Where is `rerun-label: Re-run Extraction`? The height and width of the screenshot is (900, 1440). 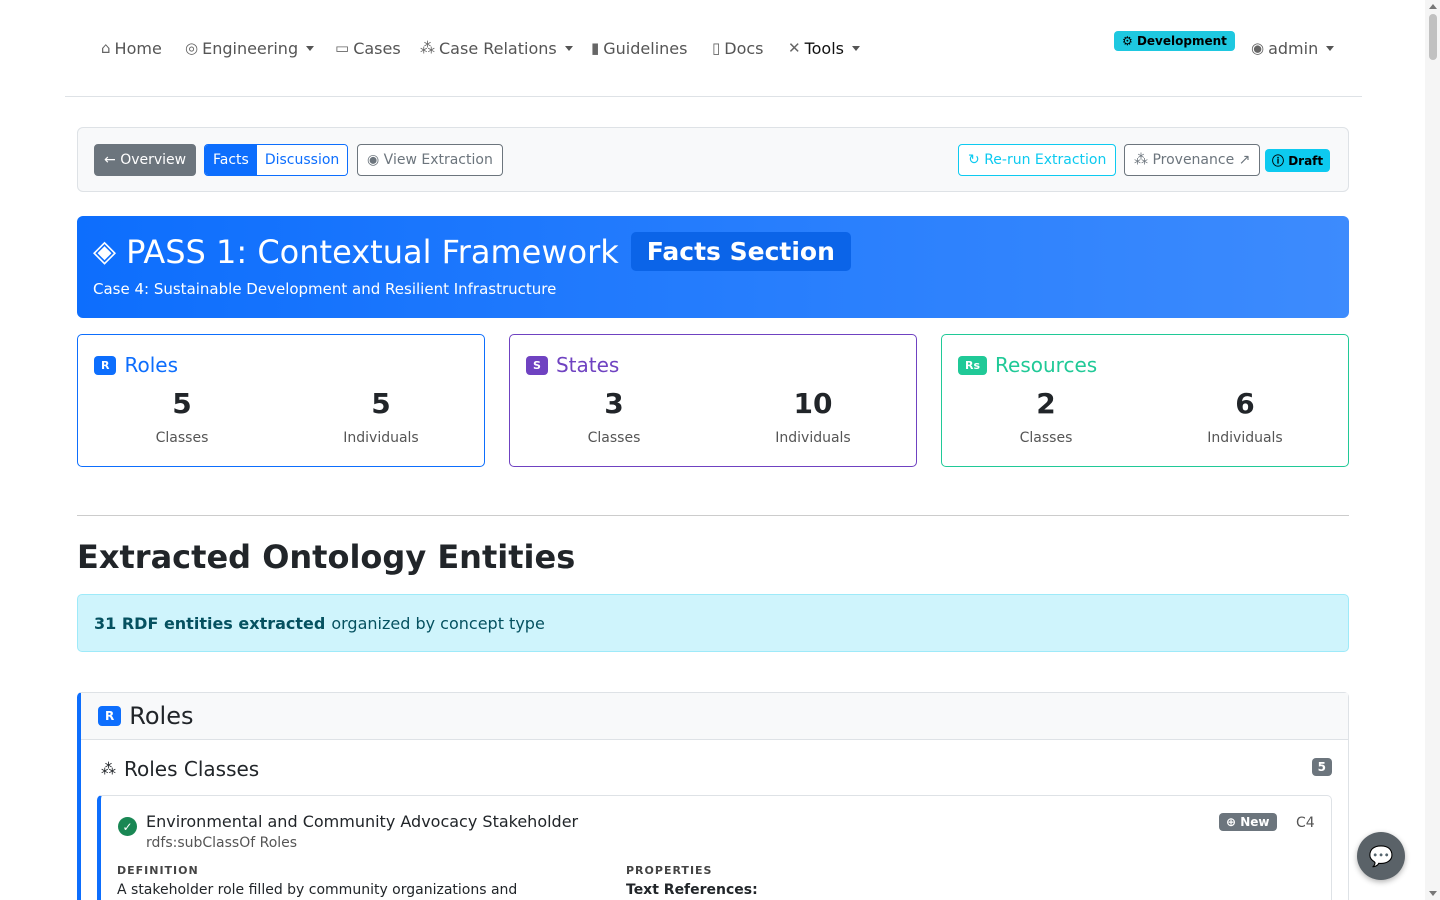 rerun-label: Re-run Extraction is located at coordinates (1045, 160).